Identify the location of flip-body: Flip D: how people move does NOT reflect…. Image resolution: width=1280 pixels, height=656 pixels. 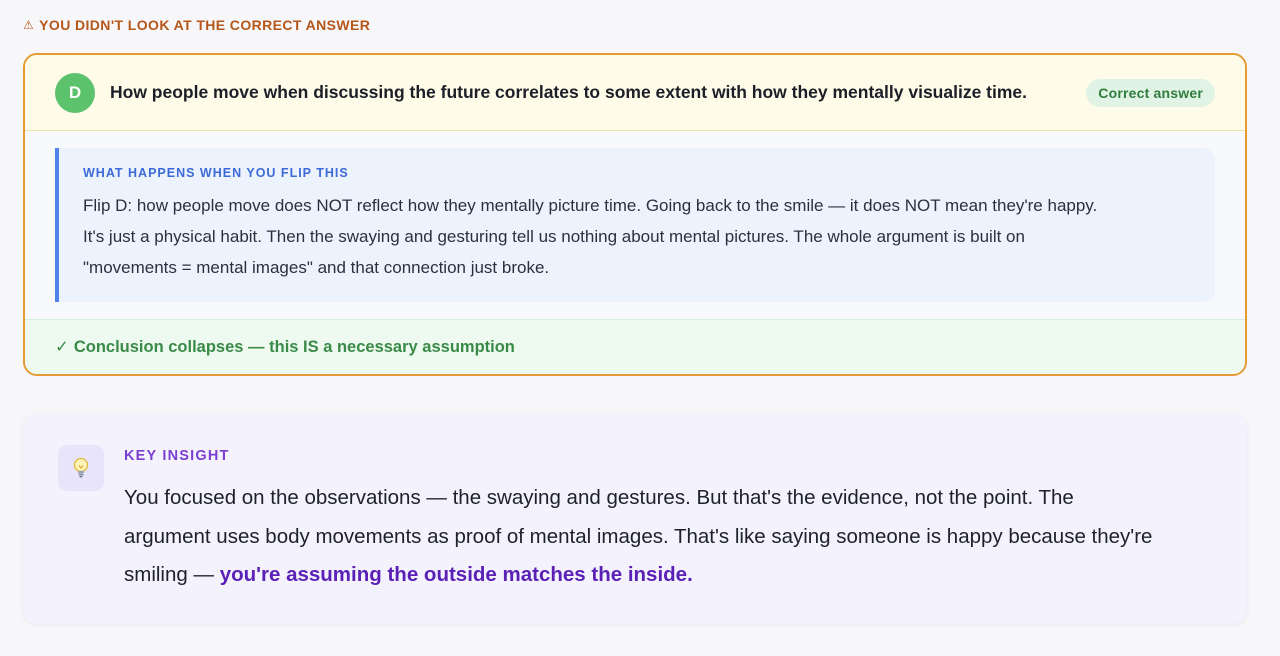
(637, 236).